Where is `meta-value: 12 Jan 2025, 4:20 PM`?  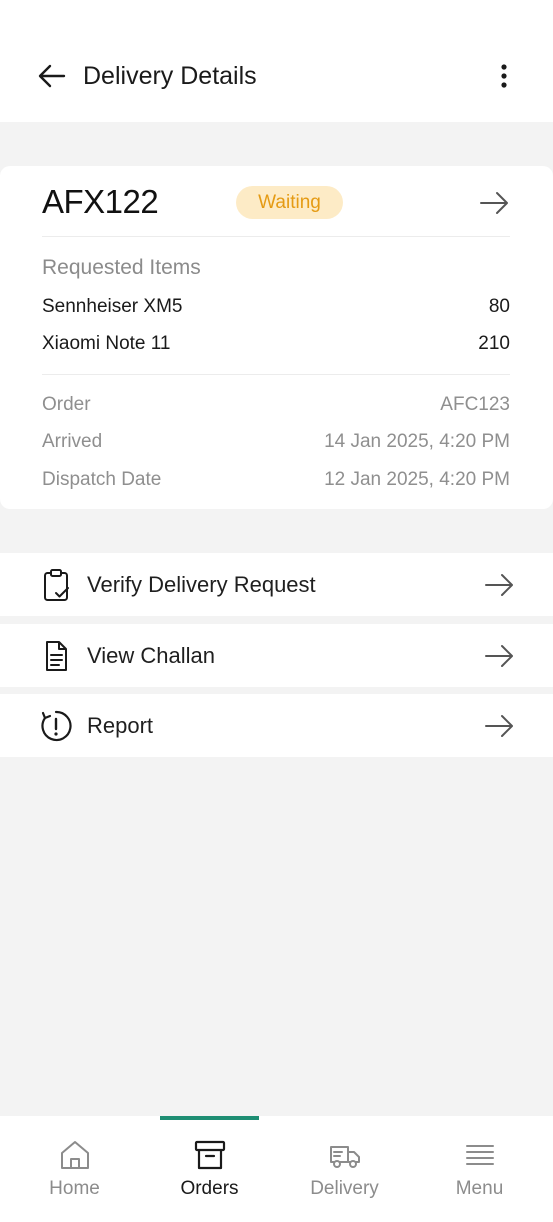 meta-value: 12 Jan 2025, 4:20 PM is located at coordinates (417, 479).